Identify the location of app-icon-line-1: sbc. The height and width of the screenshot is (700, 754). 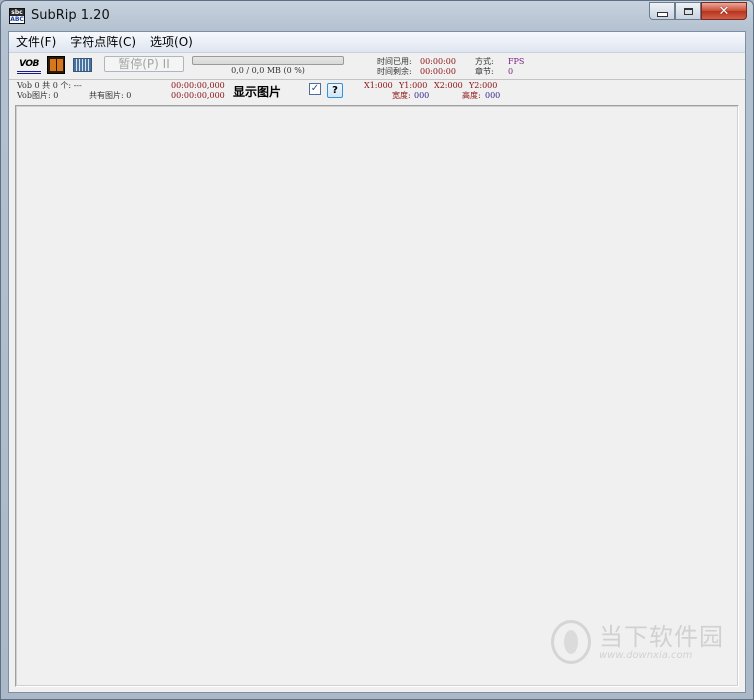
(17, 12).